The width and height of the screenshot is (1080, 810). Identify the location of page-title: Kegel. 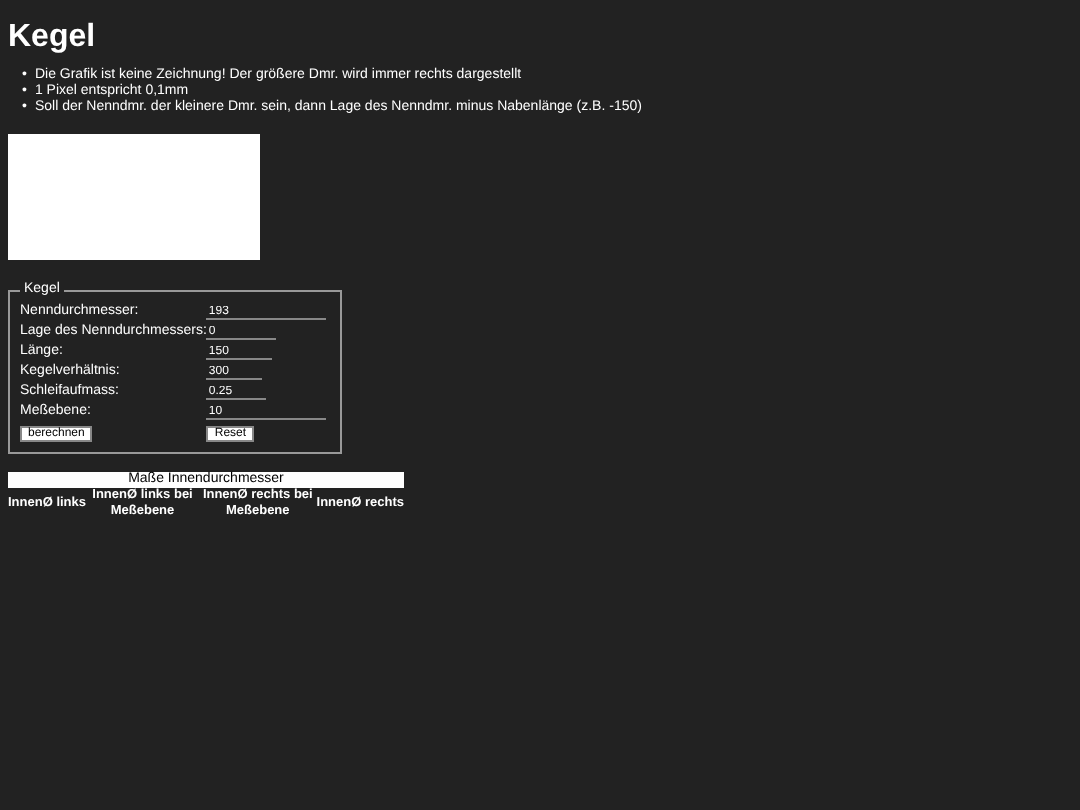
(53, 38).